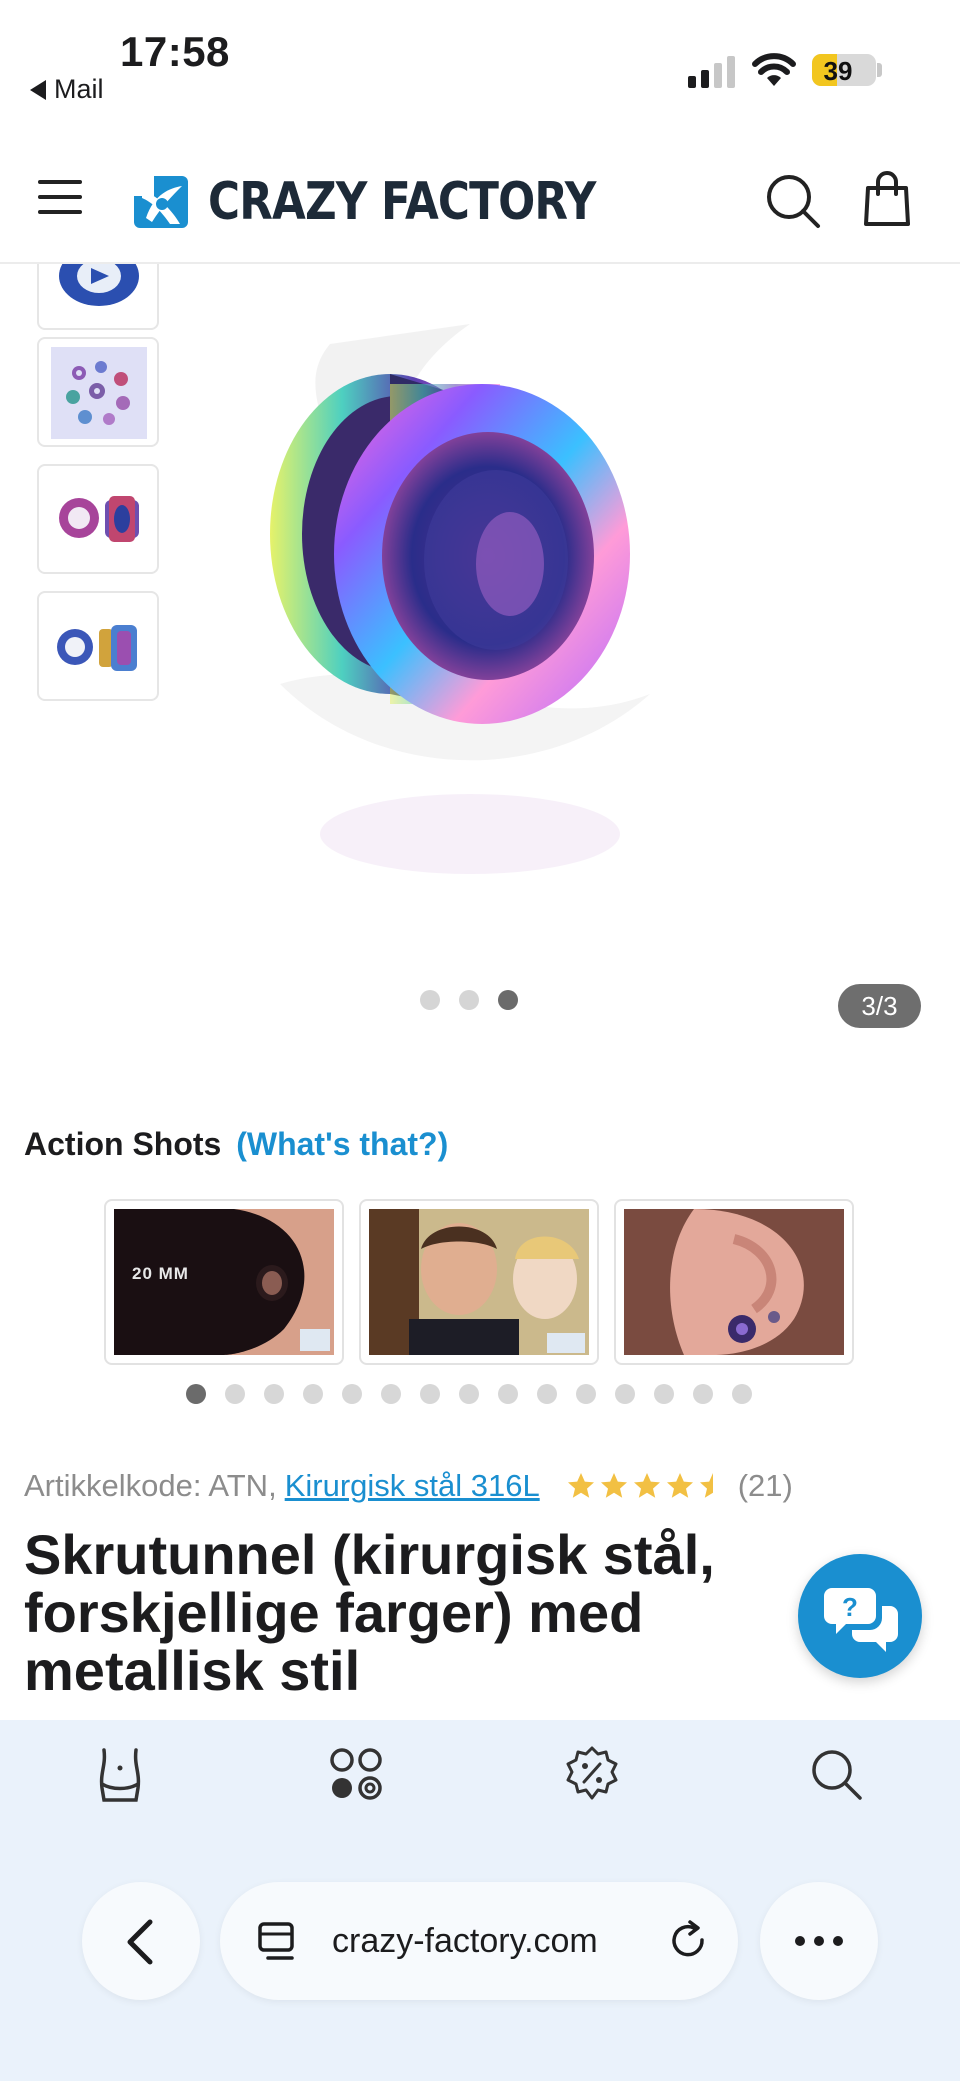 The width and height of the screenshot is (960, 2081). What do you see at coordinates (160, 1273) in the screenshot?
I see `action-shot-1-label: 20 MM` at bounding box center [160, 1273].